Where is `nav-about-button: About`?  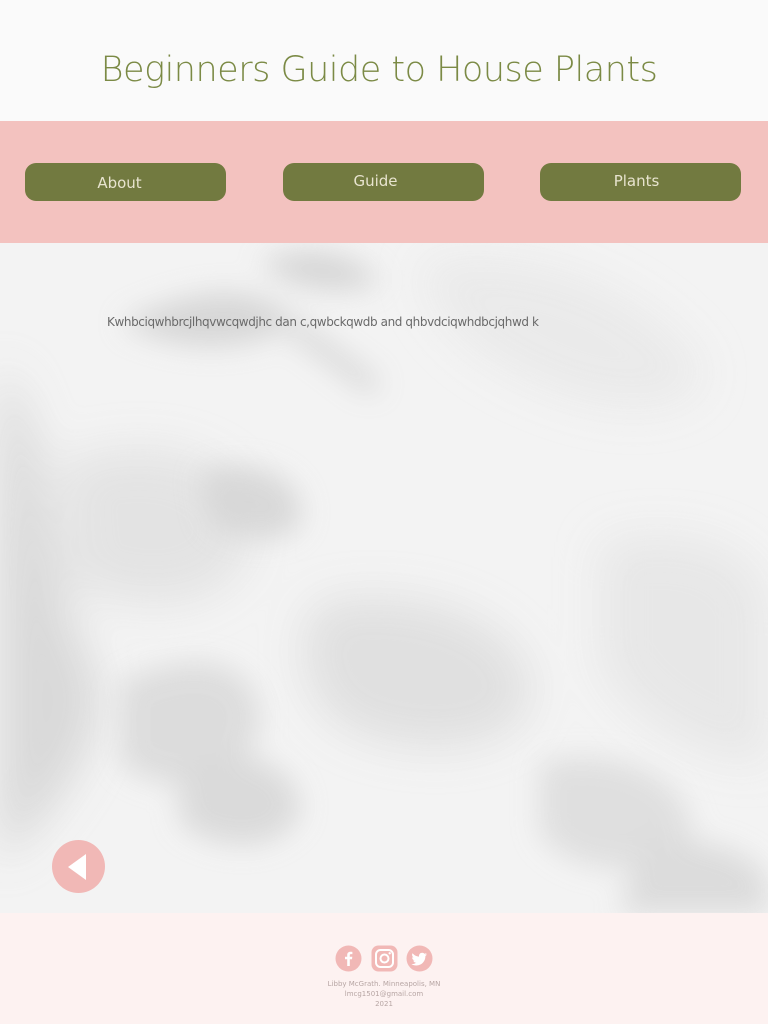
nav-about-button: About is located at coordinates (125, 182).